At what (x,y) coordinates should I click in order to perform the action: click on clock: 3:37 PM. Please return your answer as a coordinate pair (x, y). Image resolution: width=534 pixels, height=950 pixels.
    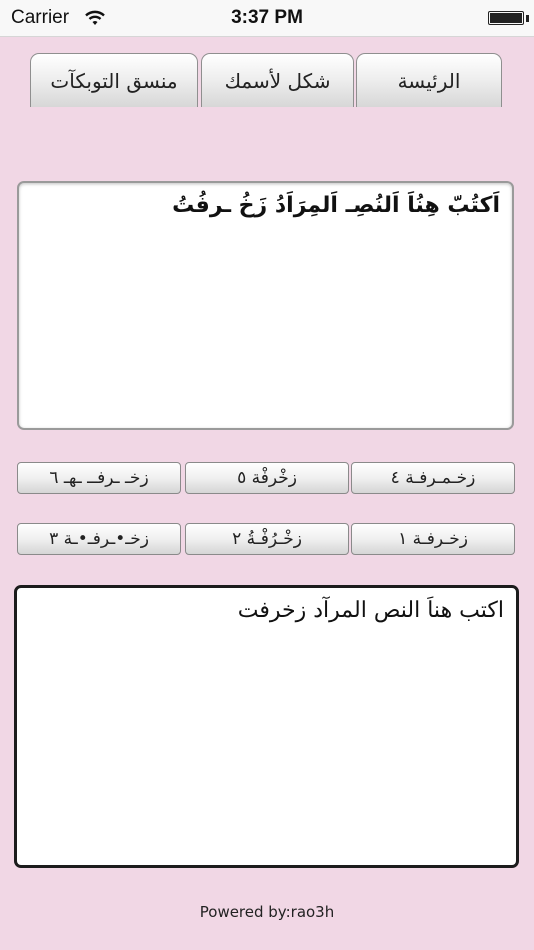
    Looking at the image, I should click on (267, 17).